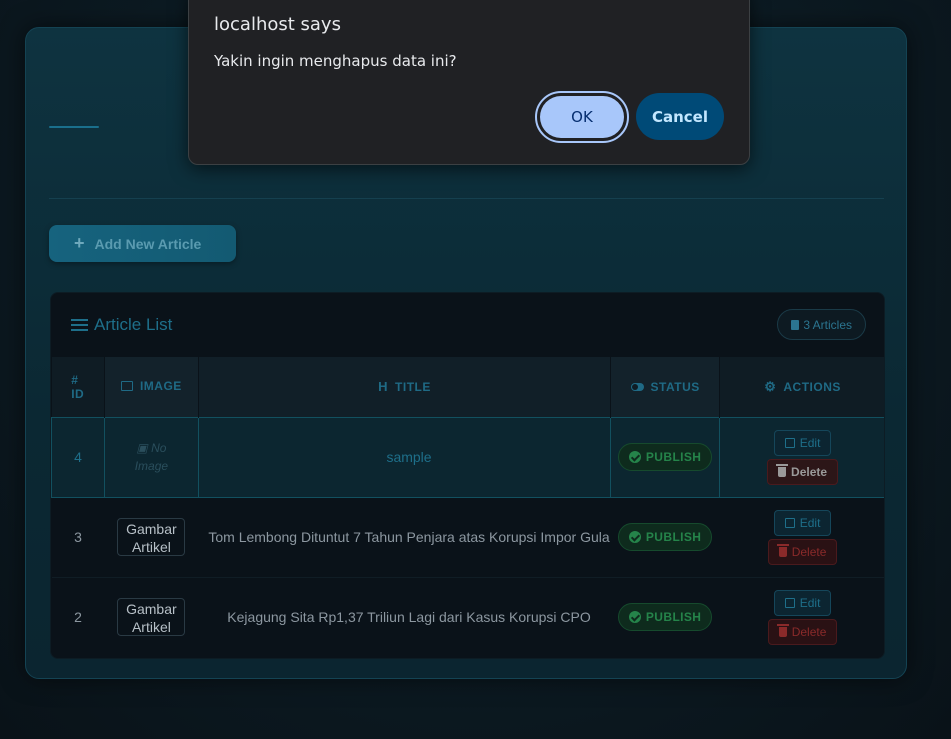 Image resolution: width=951 pixels, height=739 pixels. I want to click on th-title: H TITLE, so click(405, 387).